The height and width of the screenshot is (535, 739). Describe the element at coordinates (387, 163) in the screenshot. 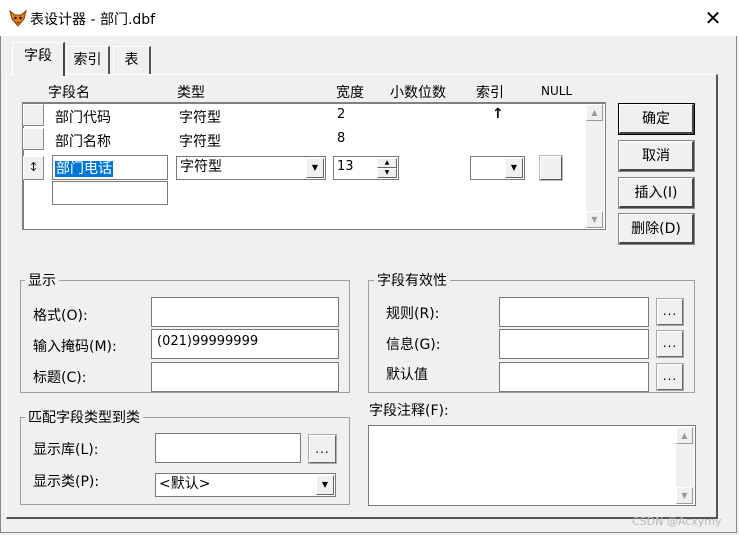

I see `spin-up-icon: ▲` at that location.